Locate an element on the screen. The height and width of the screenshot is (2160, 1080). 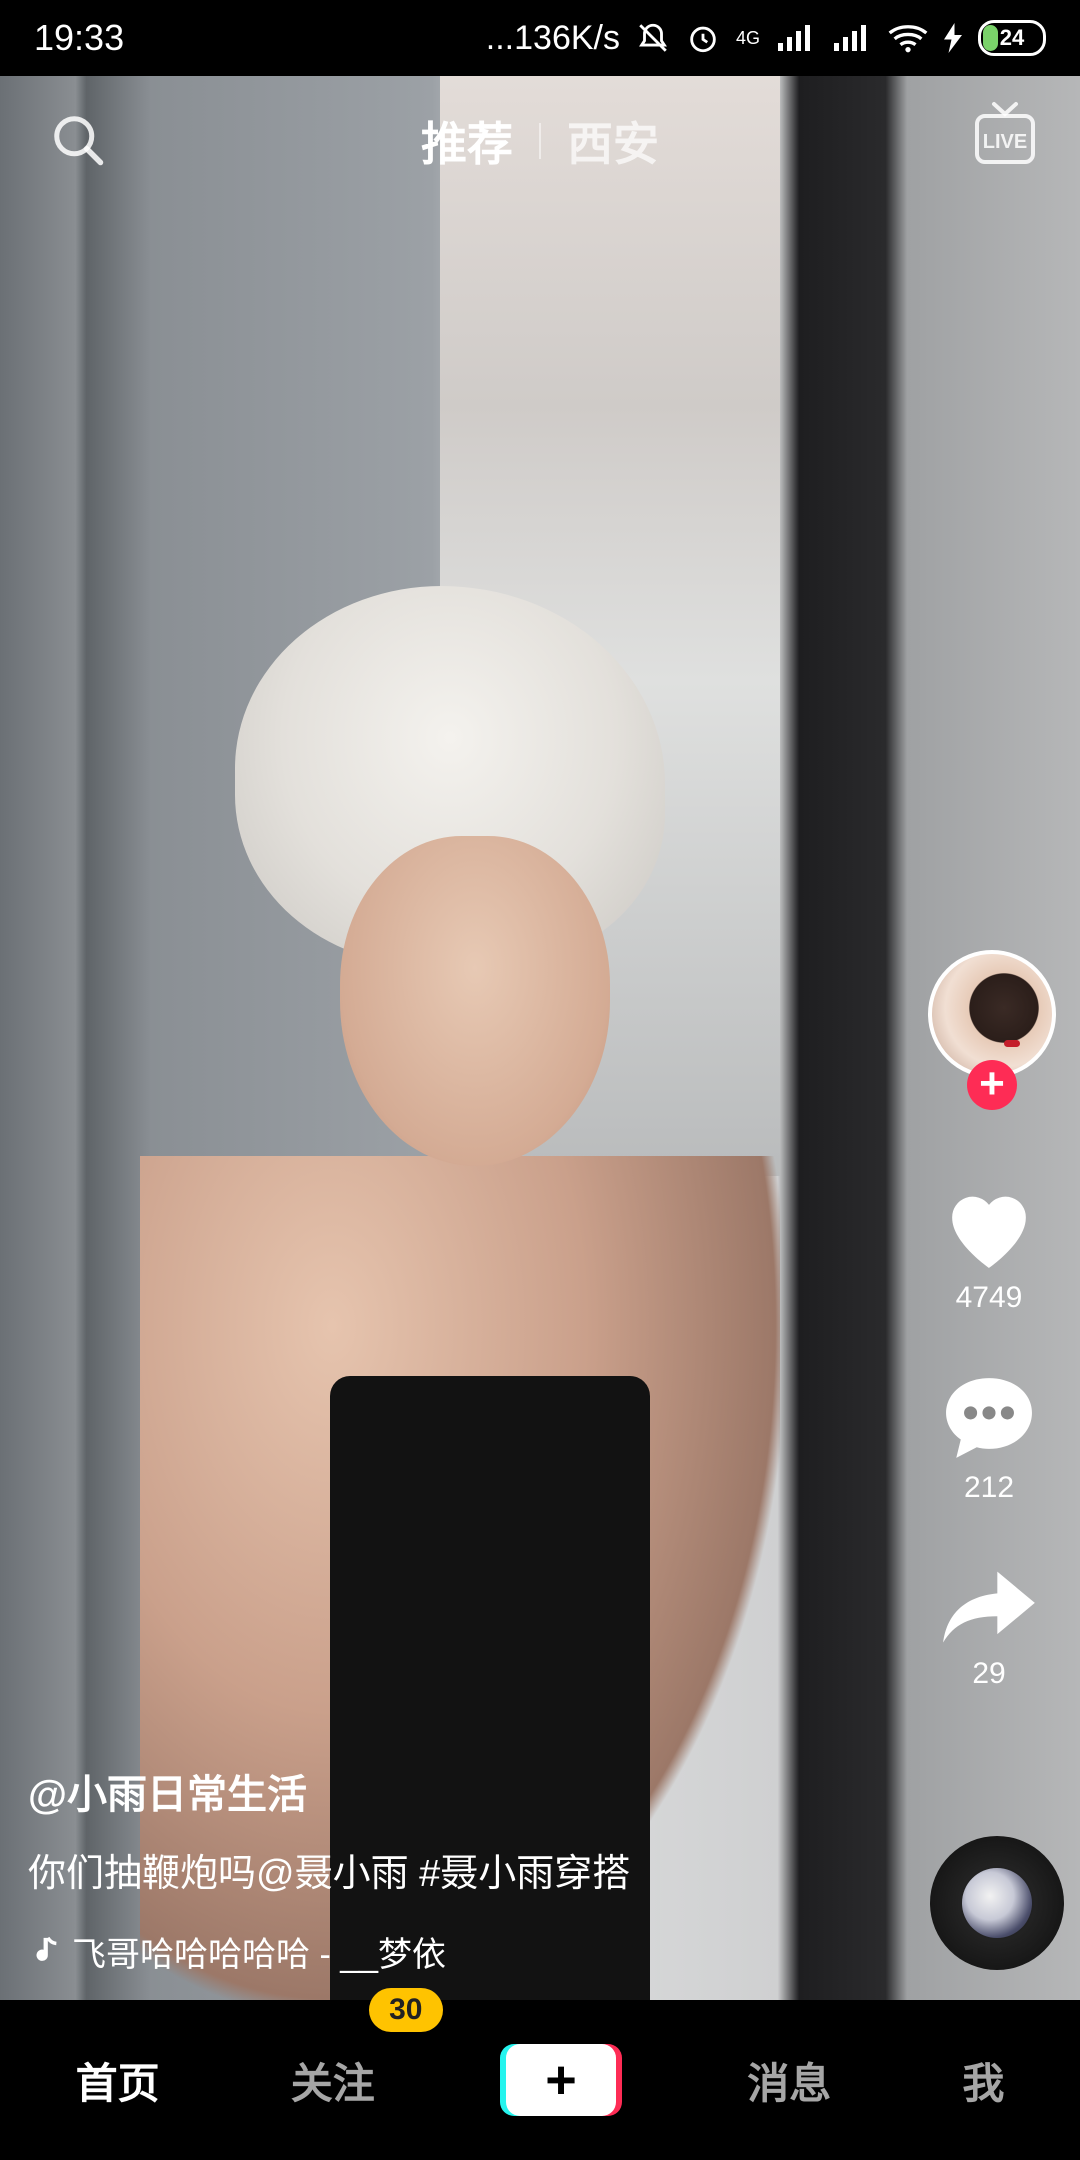
comment-count: 212 is located at coordinates (989, 1487).